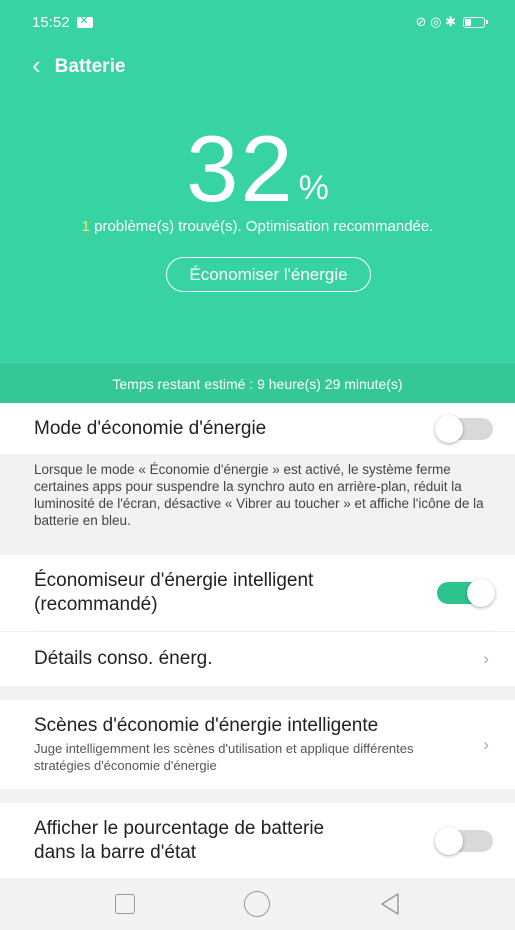 The height and width of the screenshot is (930, 515). I want to click on battery-percent-sign: %, so click(313, 188).